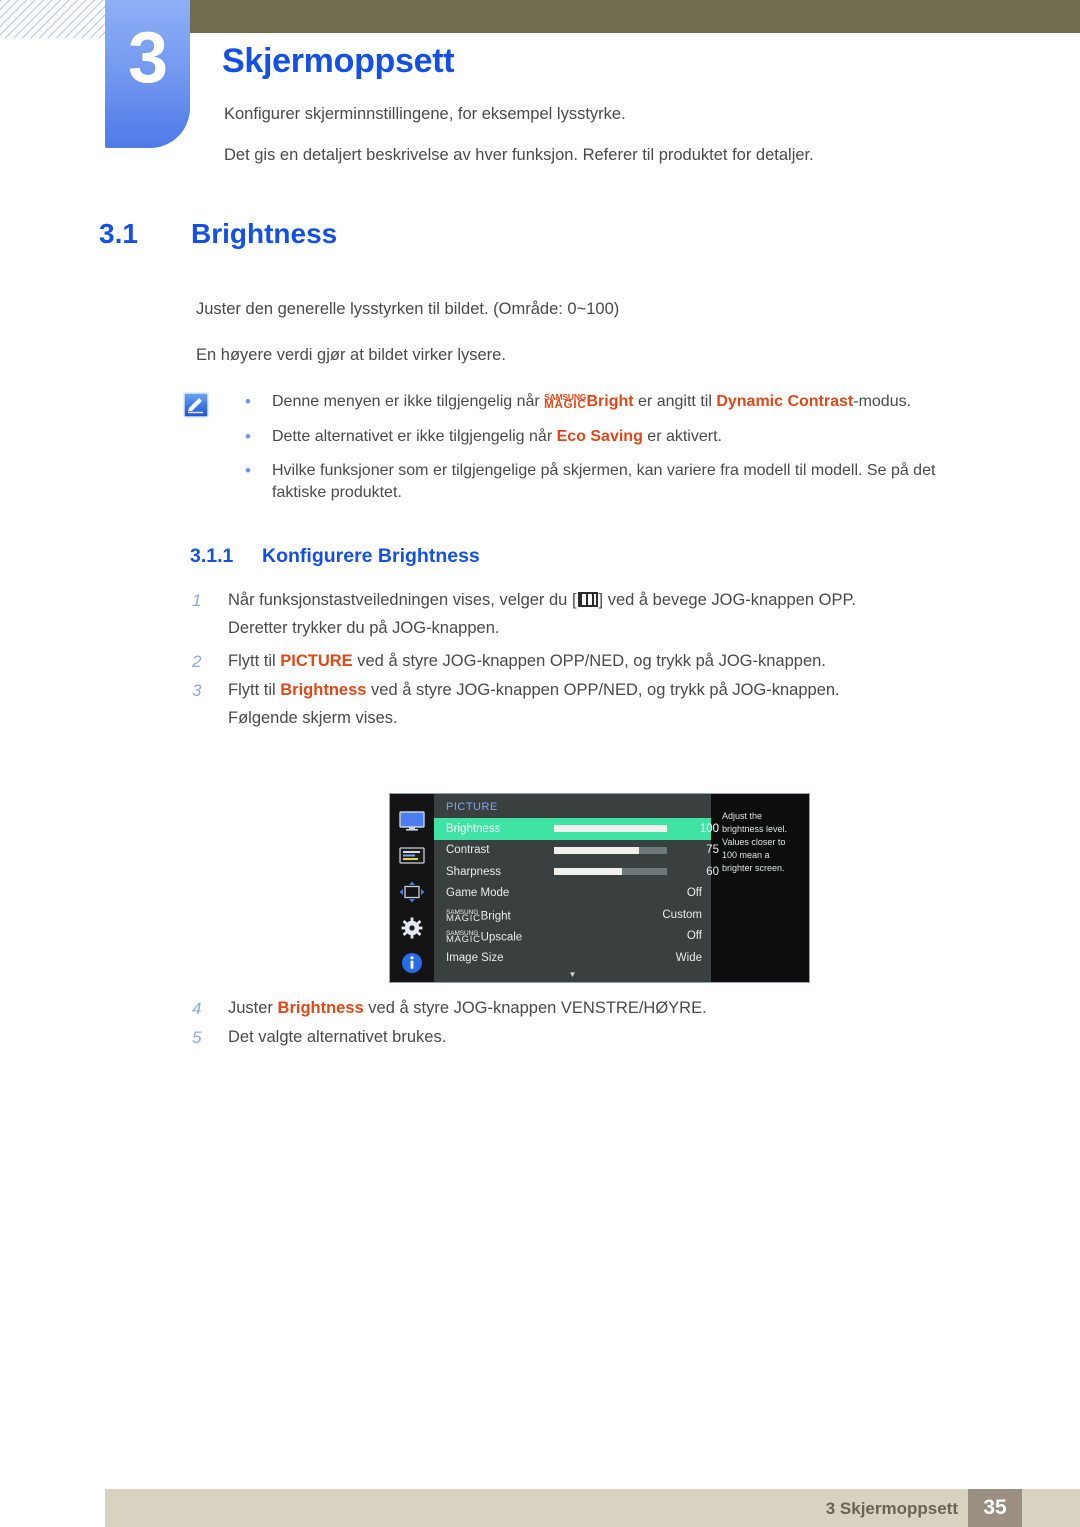 The height and width of the screenshot is (1527, 1080). I want to click on step-number: 3, so click(197, 691).